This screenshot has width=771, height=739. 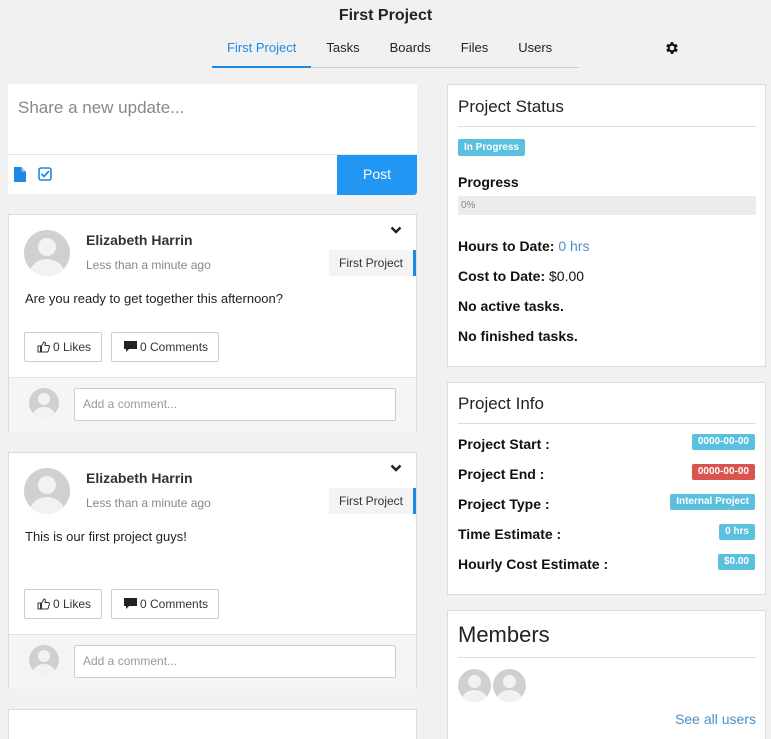 I want to click on tab-first-project: First Project, so click(x=262, y=53).